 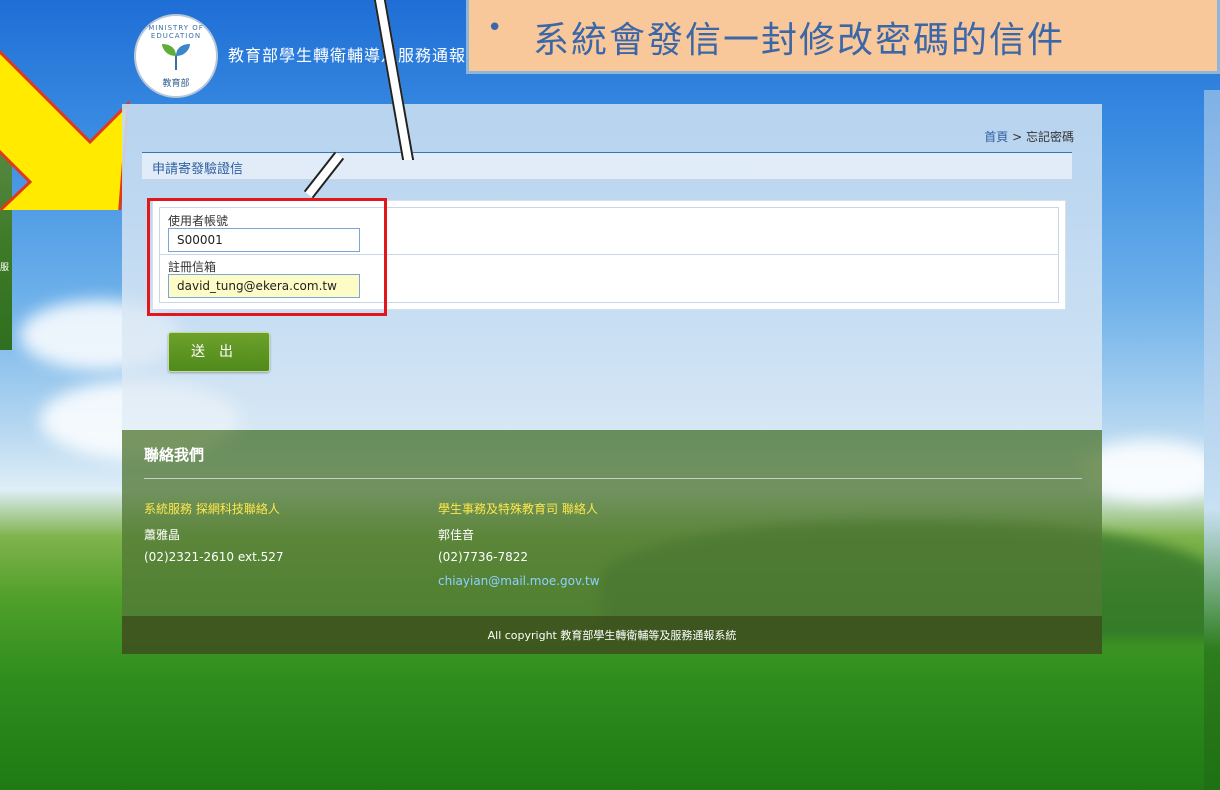 What do you see at coordinates (607, 166) in the screenshot?
I see `section-header: 申請寄發驗證信` at bounding box center [607, 166].